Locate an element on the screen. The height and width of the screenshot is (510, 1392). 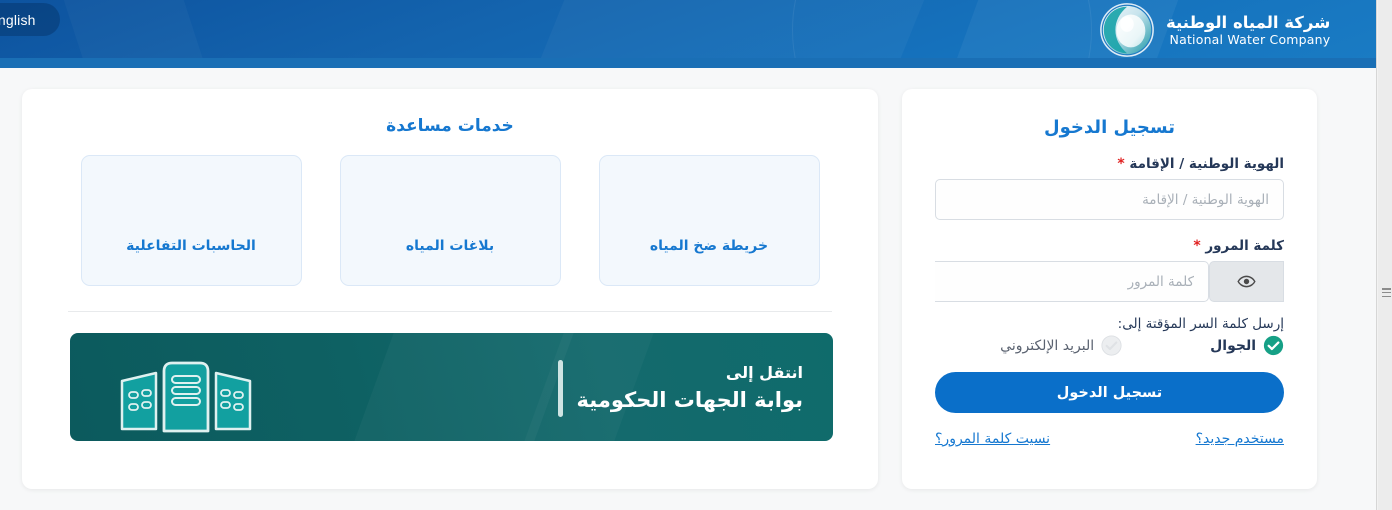
password-visibility-toggle-button is located at coordinates (1246, 281).